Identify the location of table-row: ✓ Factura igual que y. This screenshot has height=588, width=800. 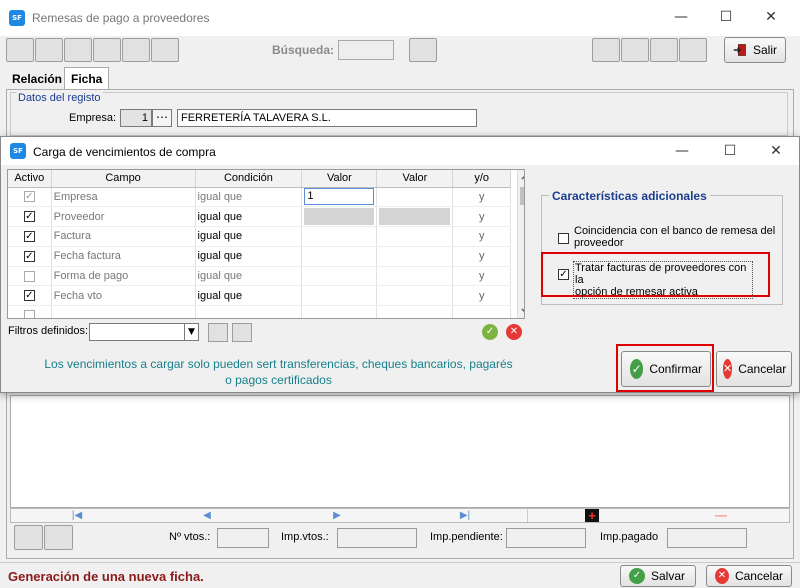
(259, 236).